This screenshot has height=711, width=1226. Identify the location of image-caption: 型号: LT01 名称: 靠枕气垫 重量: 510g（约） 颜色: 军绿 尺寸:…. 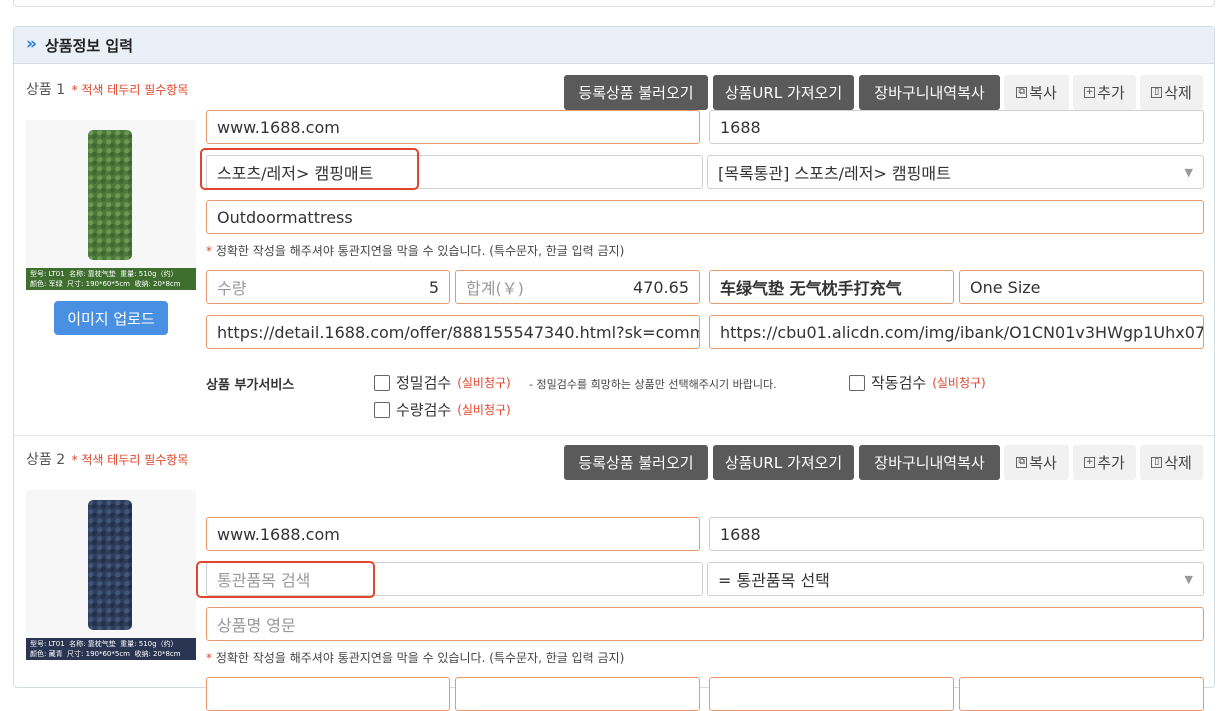
(111, 279).